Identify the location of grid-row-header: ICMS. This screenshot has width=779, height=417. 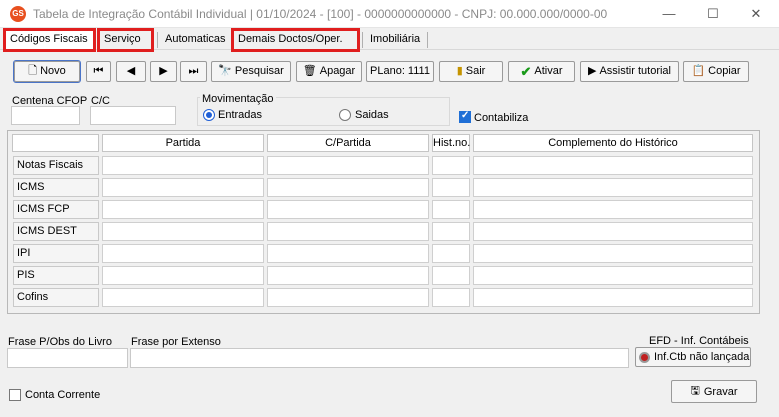
(56, 187).